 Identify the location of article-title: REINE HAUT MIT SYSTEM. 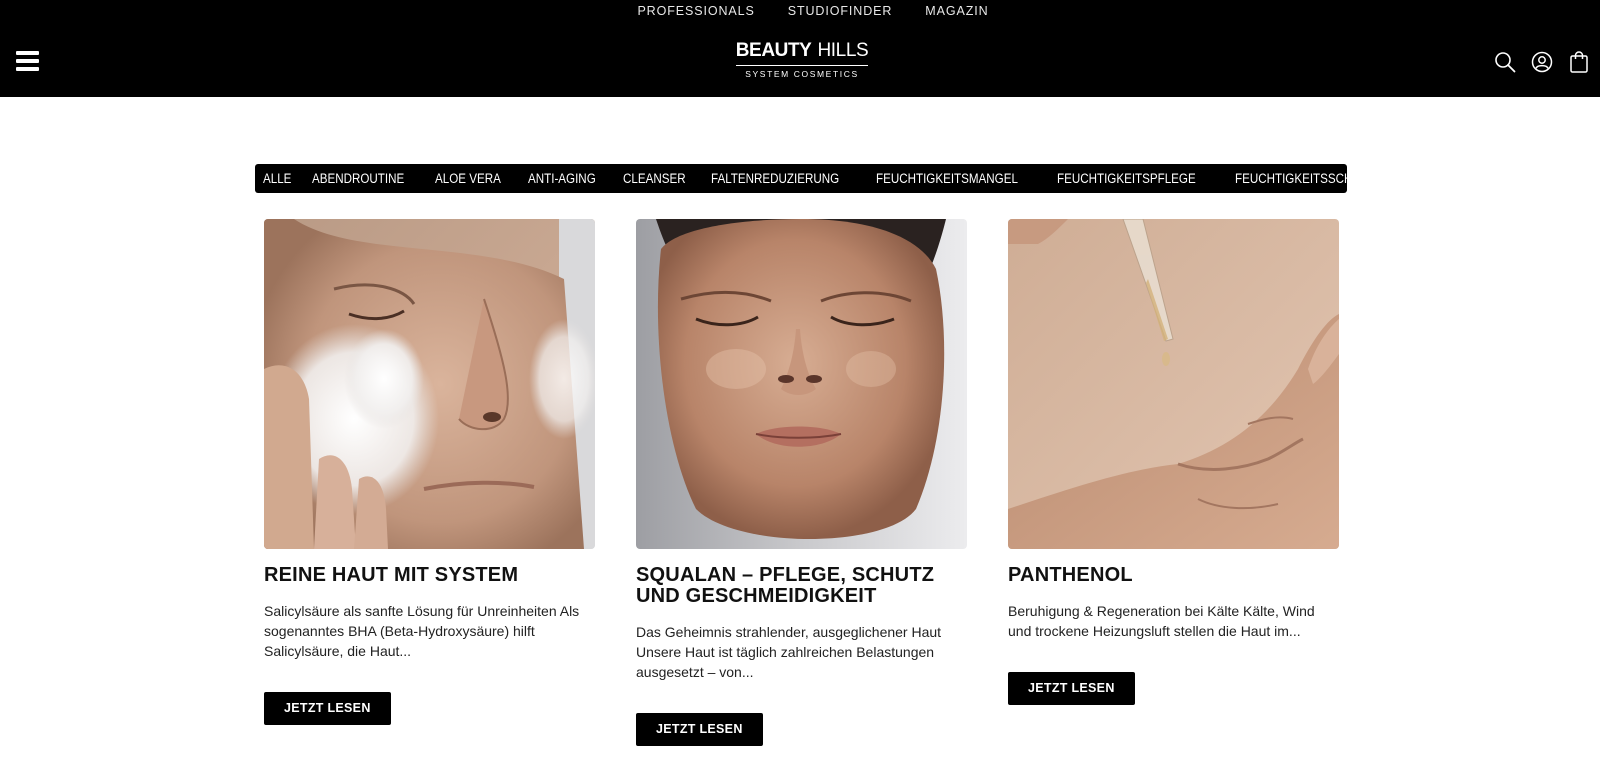
(429, 575).